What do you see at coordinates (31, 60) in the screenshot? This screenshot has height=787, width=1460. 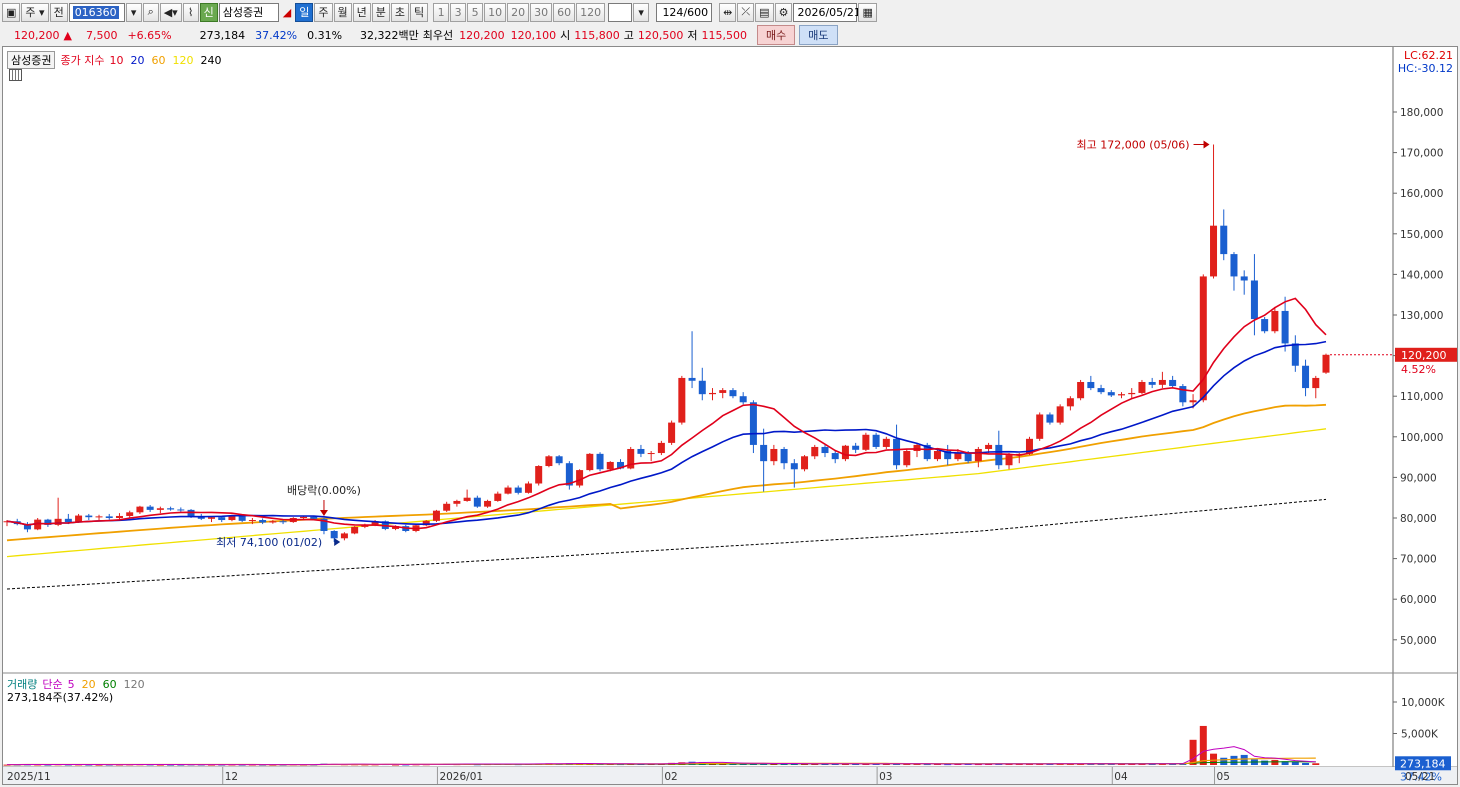 I see `chart-stock-label: 삼성증권` at bounding box center [31, 60].